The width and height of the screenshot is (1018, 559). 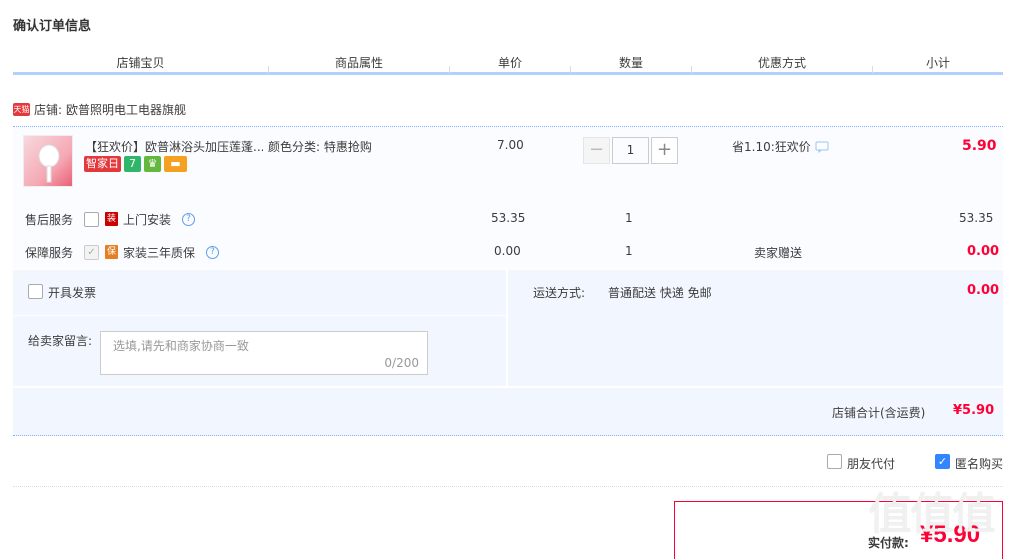 I want to click on anonymous-purchase-label: 匿名购买, so click(x=979, y=463).